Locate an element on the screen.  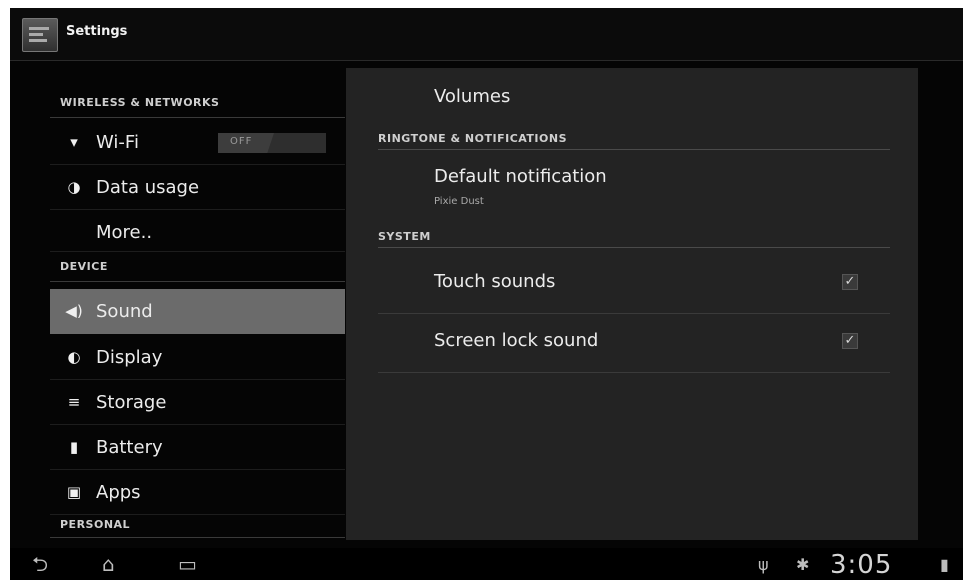
wifi-icon: ▾ is located at coordinates (74, 142).